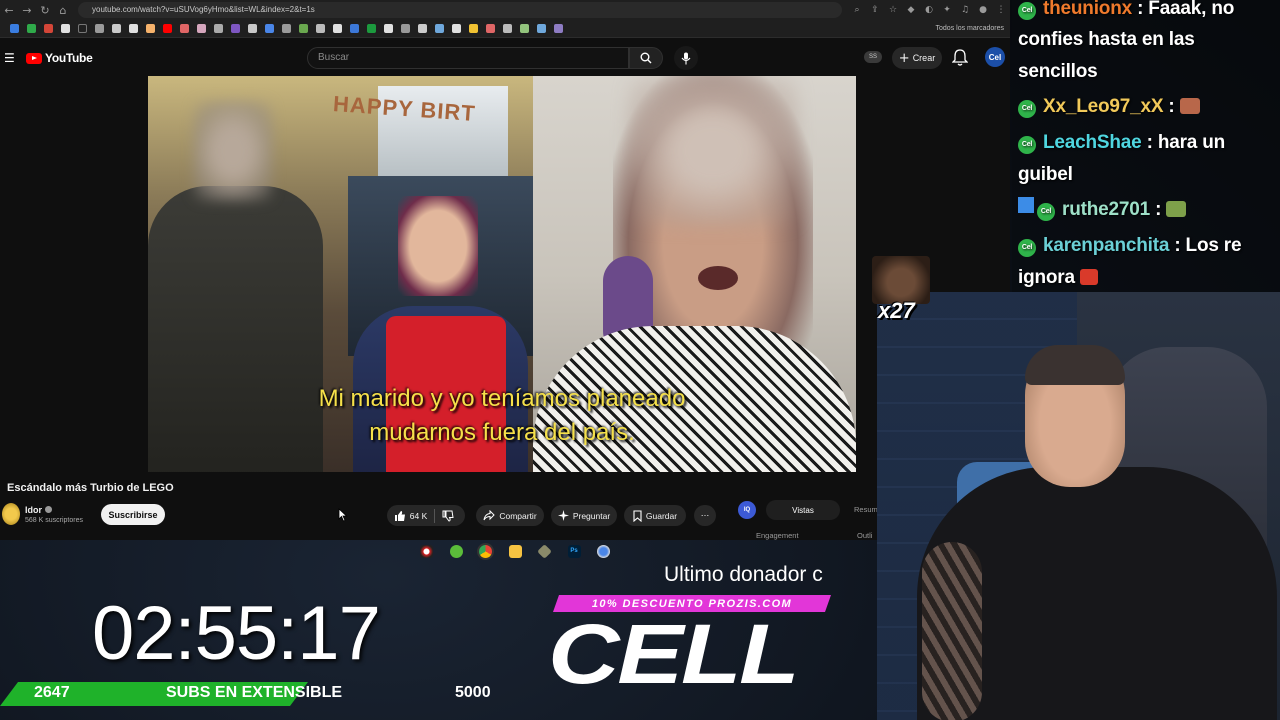 The image size is (1280, 720). I want to click on profile-icon: ●, so click(983, 10).